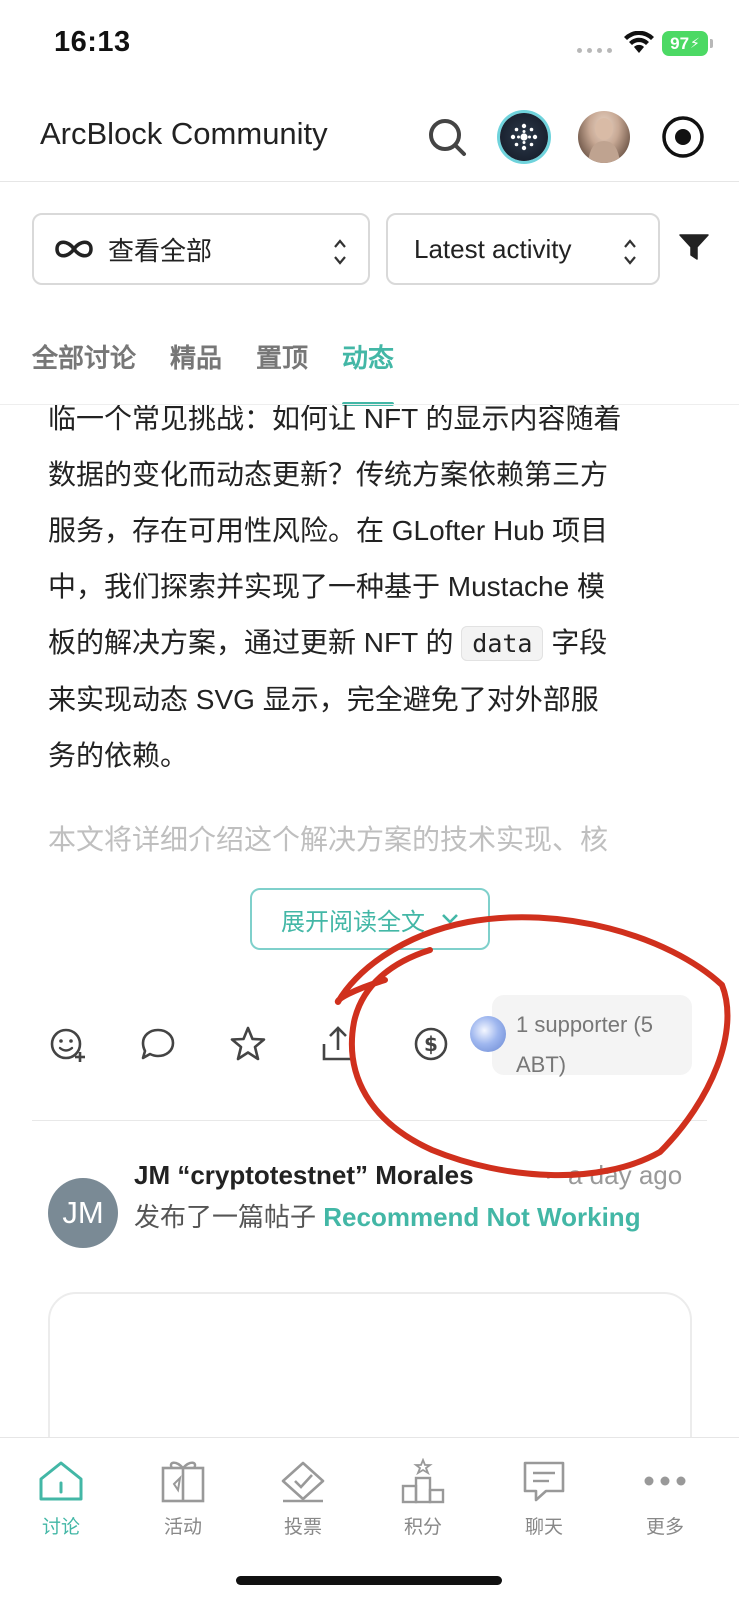 This screenshot has width=739, height=1600. I want to click on nav-events: 活动, so click(183, 1497).